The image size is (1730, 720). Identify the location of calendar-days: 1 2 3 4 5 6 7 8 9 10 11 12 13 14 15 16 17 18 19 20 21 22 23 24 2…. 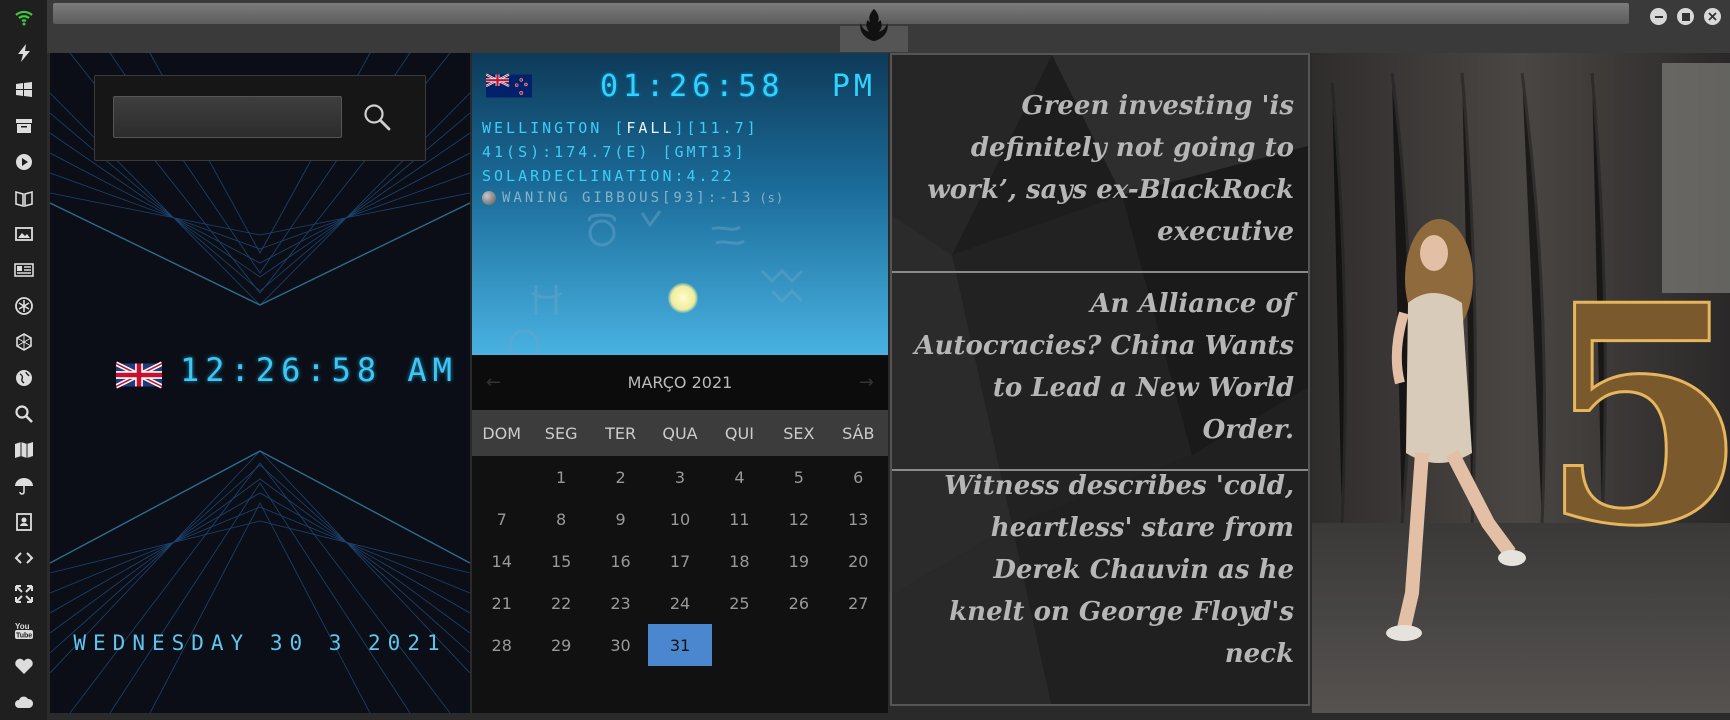
(680, 561).